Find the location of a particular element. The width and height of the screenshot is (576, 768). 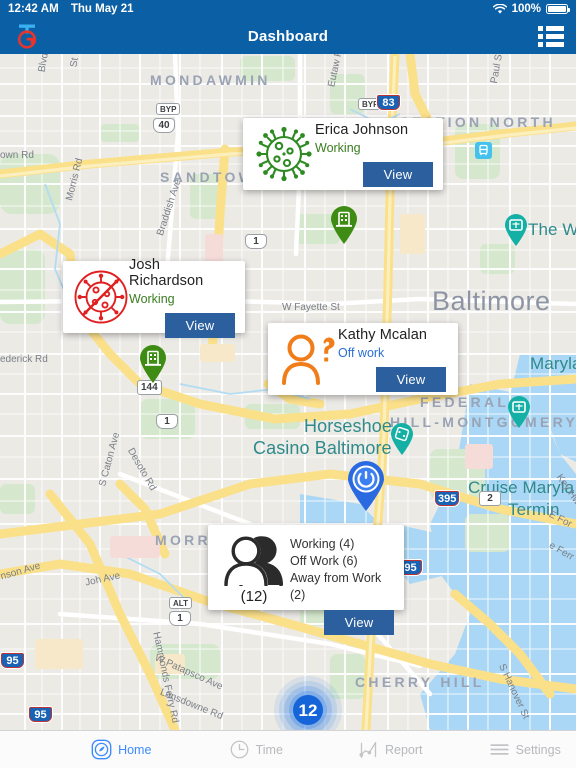

train-poi-icon is located at coordinates (483, 150).